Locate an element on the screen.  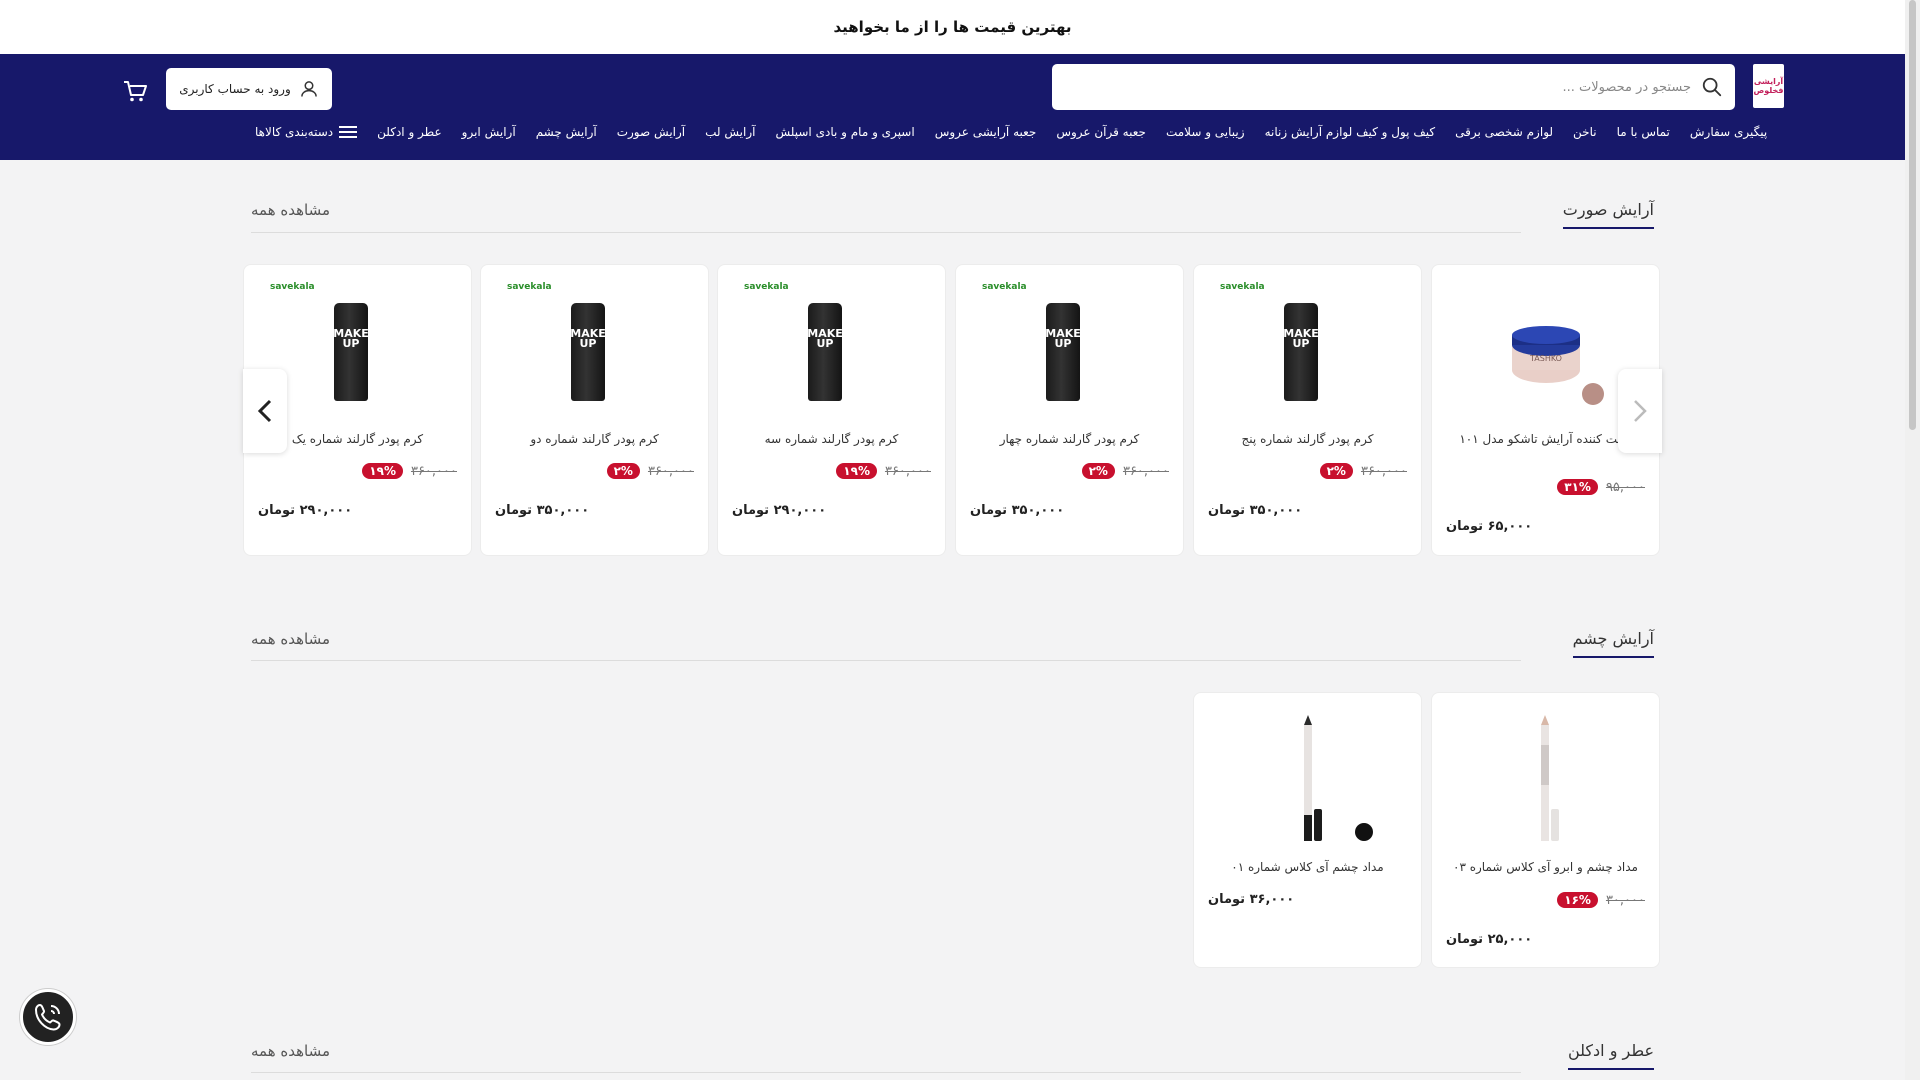
section-title-face: آرایش صورت is located at coordinates (1608, 214).